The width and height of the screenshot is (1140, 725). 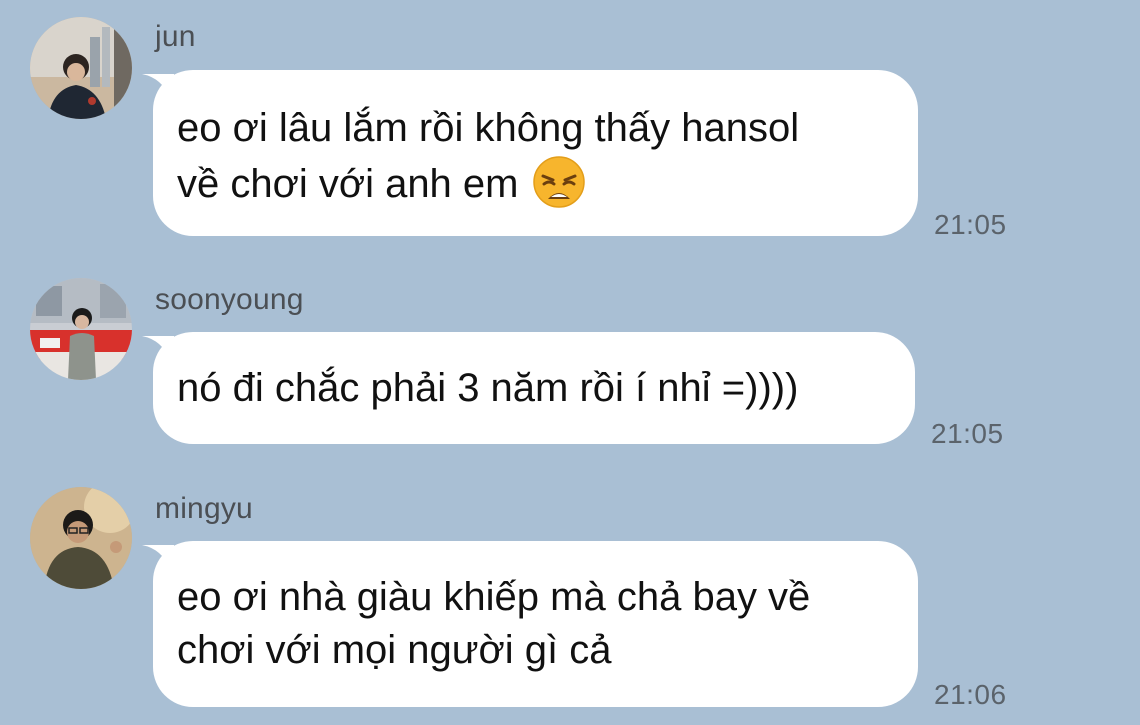 What do you see at coordinates (81, 68) in the screenshot?
I see `avatar-jun` at bounding box center [81, 68].